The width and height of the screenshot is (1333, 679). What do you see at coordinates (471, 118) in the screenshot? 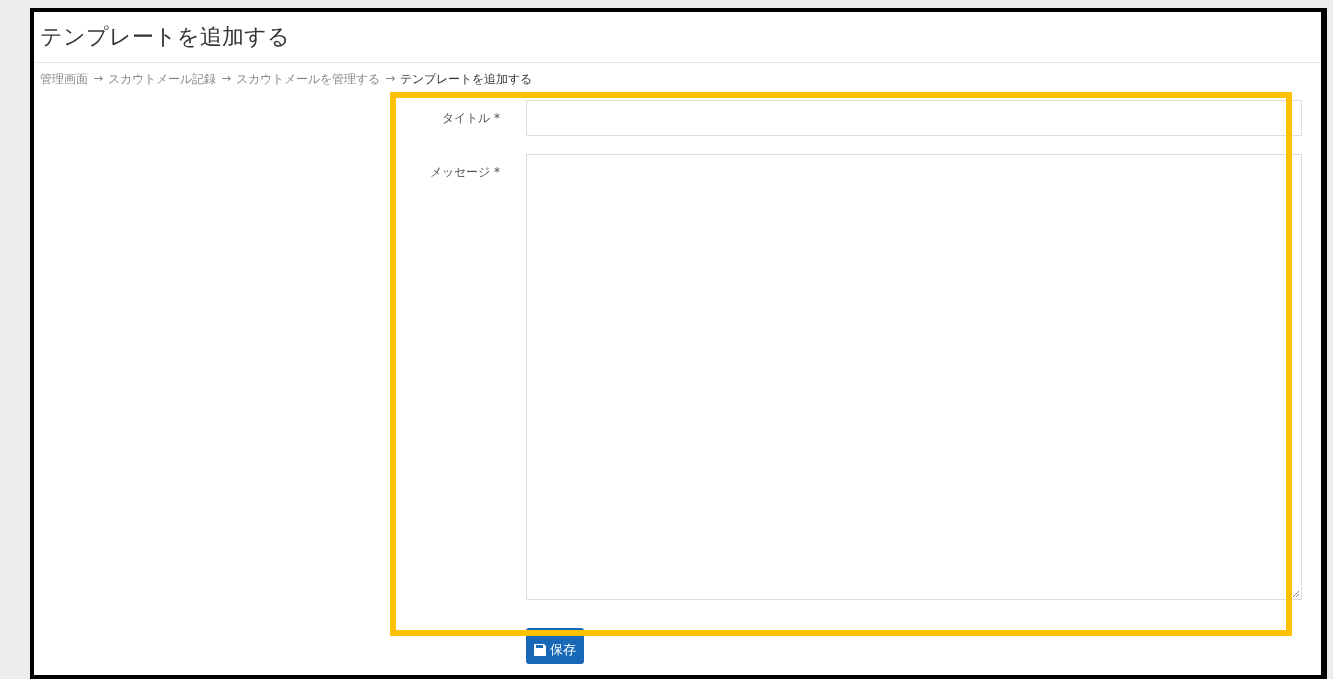
I see `field-label: タイトル *` at bounding box center [471, 118].